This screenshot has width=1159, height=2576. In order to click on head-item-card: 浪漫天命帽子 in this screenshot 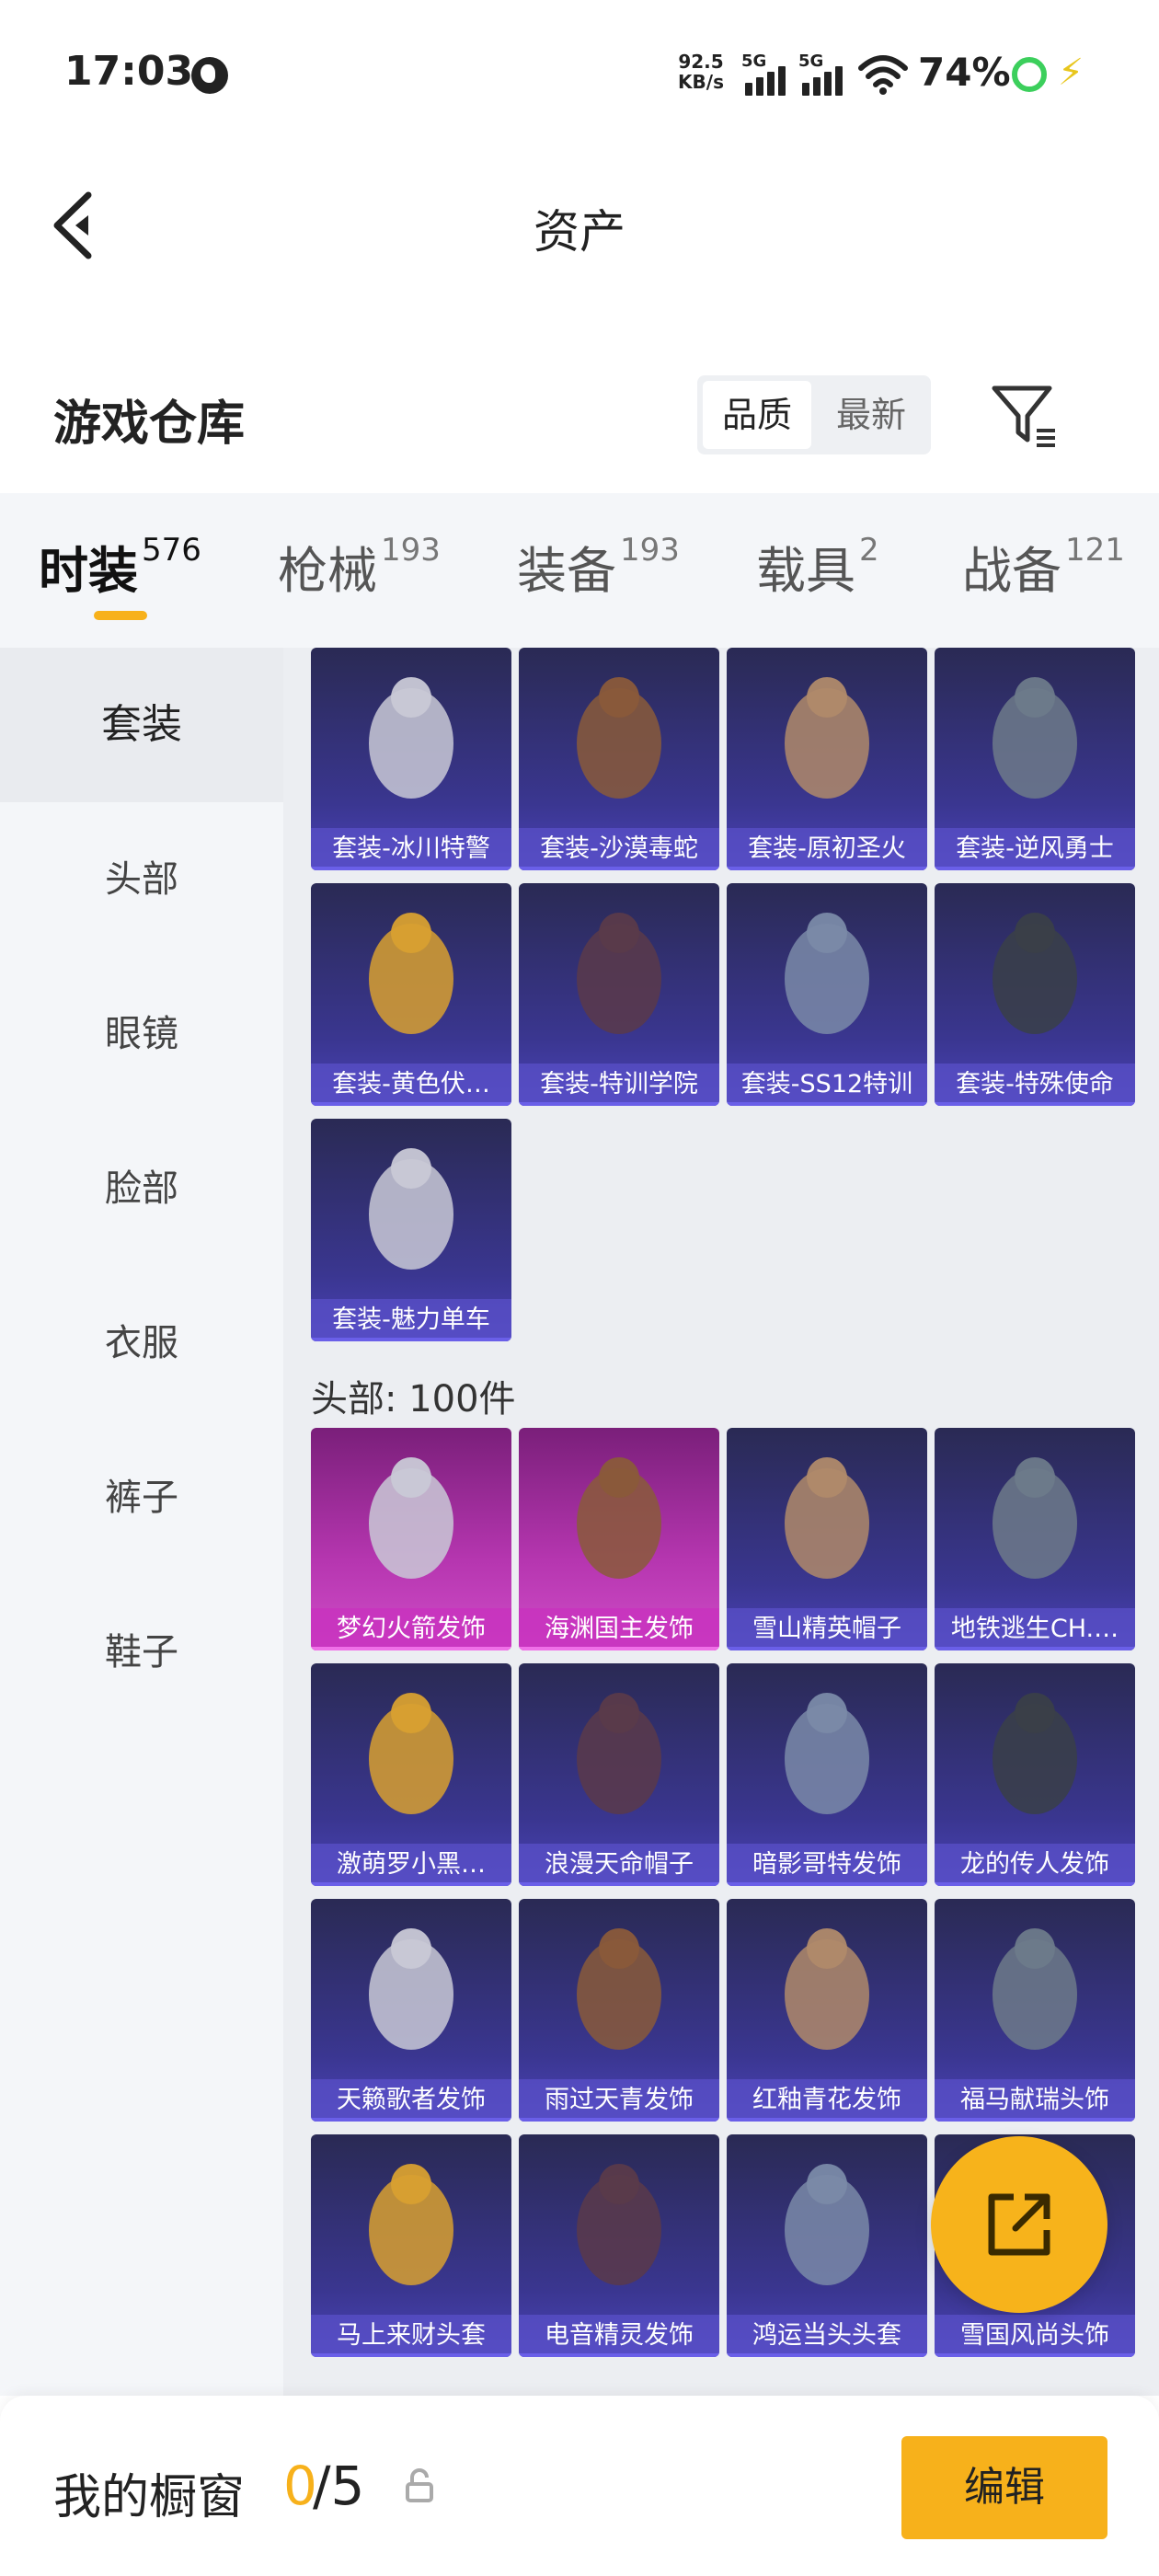, I will do `click(619, 1774)`.